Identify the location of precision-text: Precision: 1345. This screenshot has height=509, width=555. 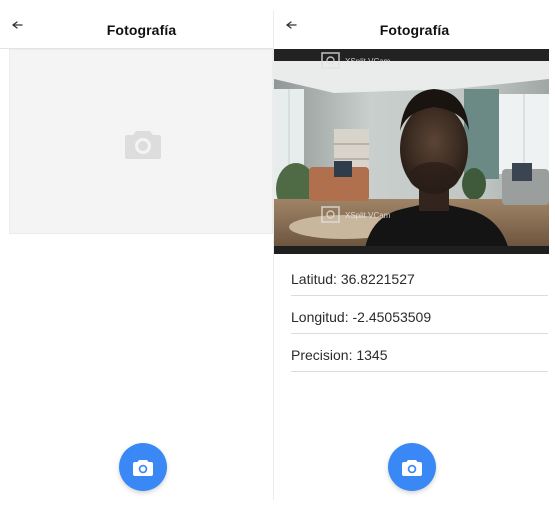
(339, 355).